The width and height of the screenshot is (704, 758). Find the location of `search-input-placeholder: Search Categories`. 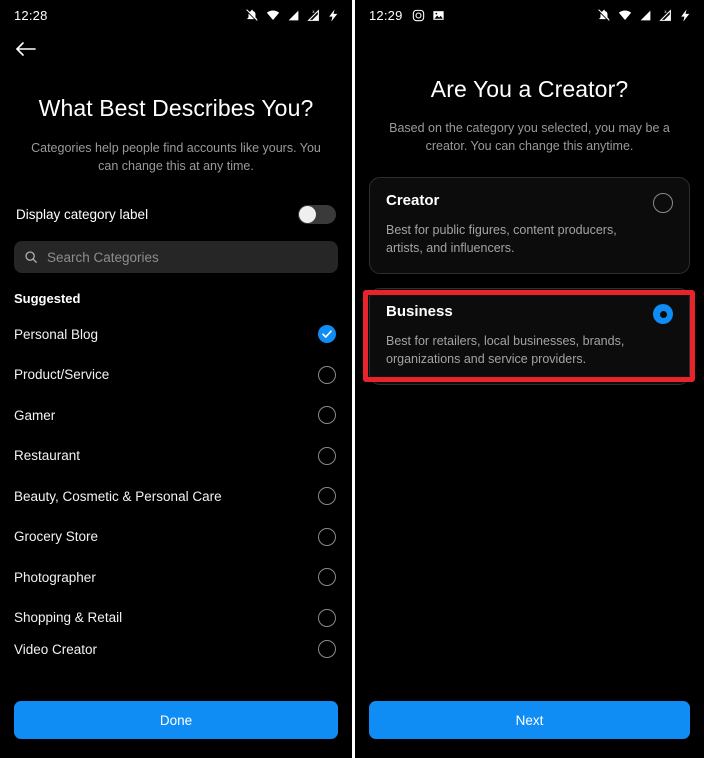

search-input-placeholder: Search Categories is located at coordinates (103, 257).